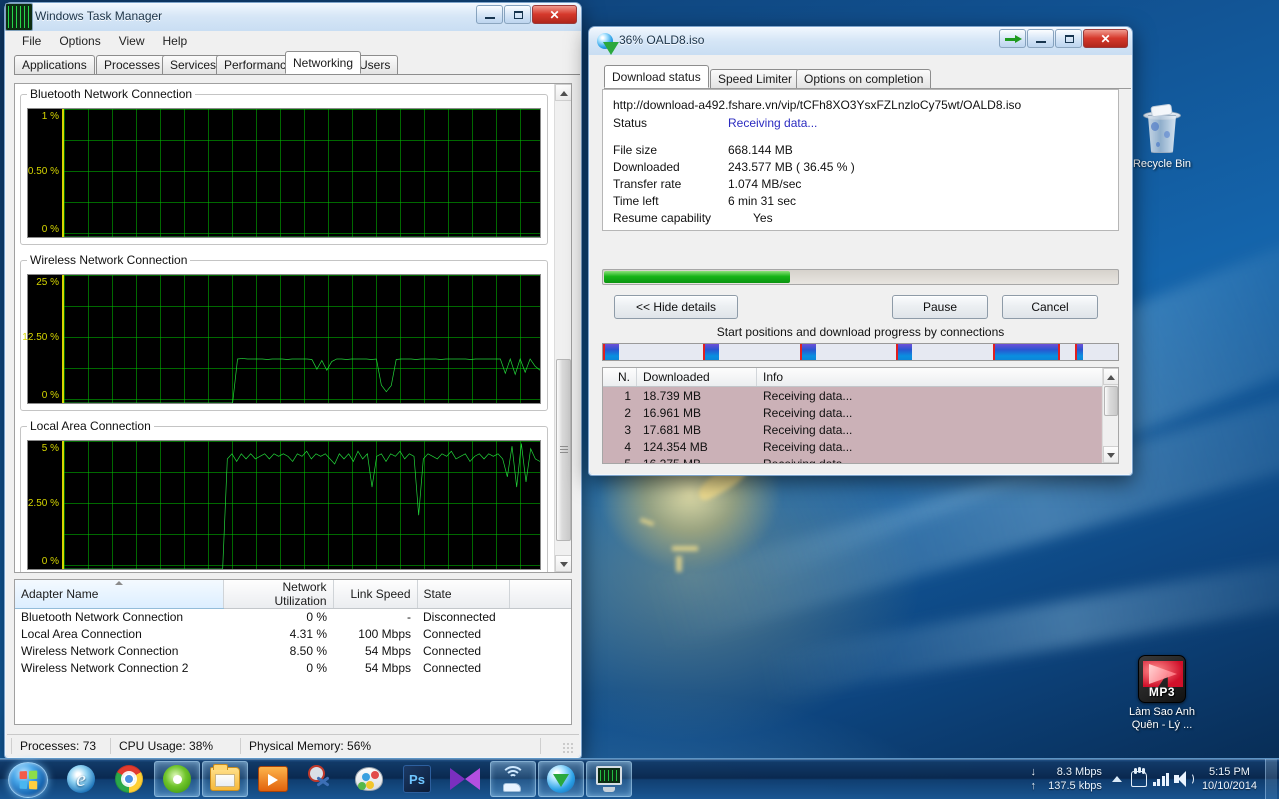  What do you see at coordinates (132, 64) in the screenshot?
I see `tab-processes: Processes` at bounding box center [132, 64].